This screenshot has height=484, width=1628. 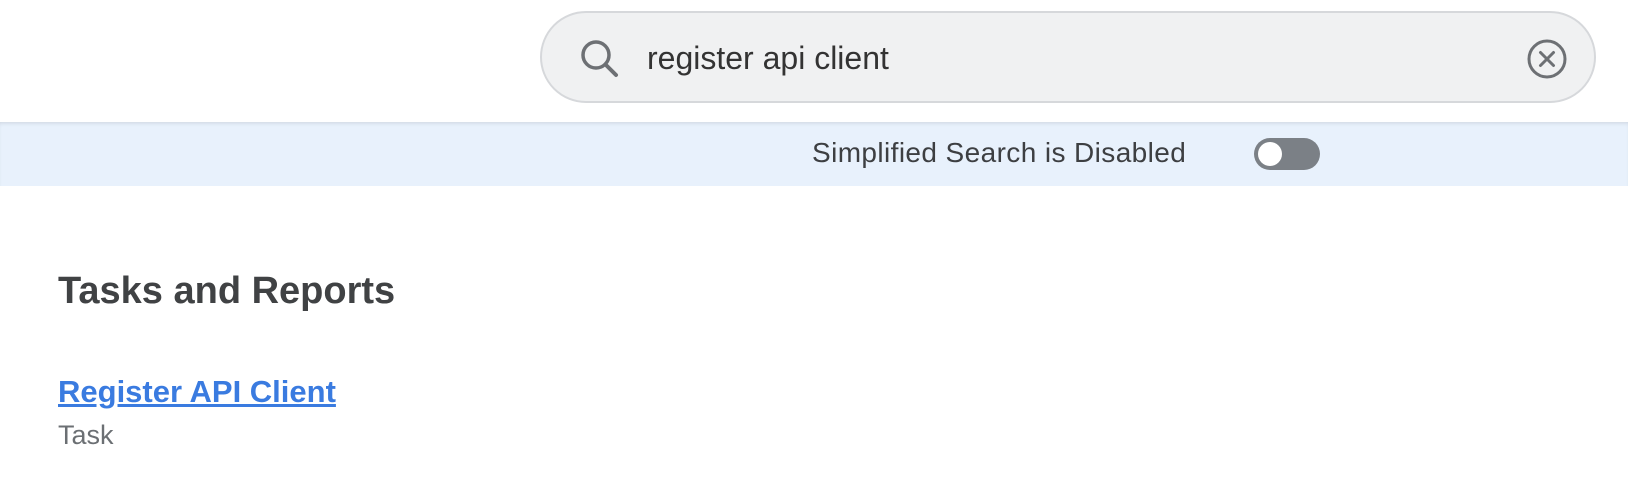 I want to click on section-title-tasks-reports: Tasks and Reports, so click(x=227, y=291).